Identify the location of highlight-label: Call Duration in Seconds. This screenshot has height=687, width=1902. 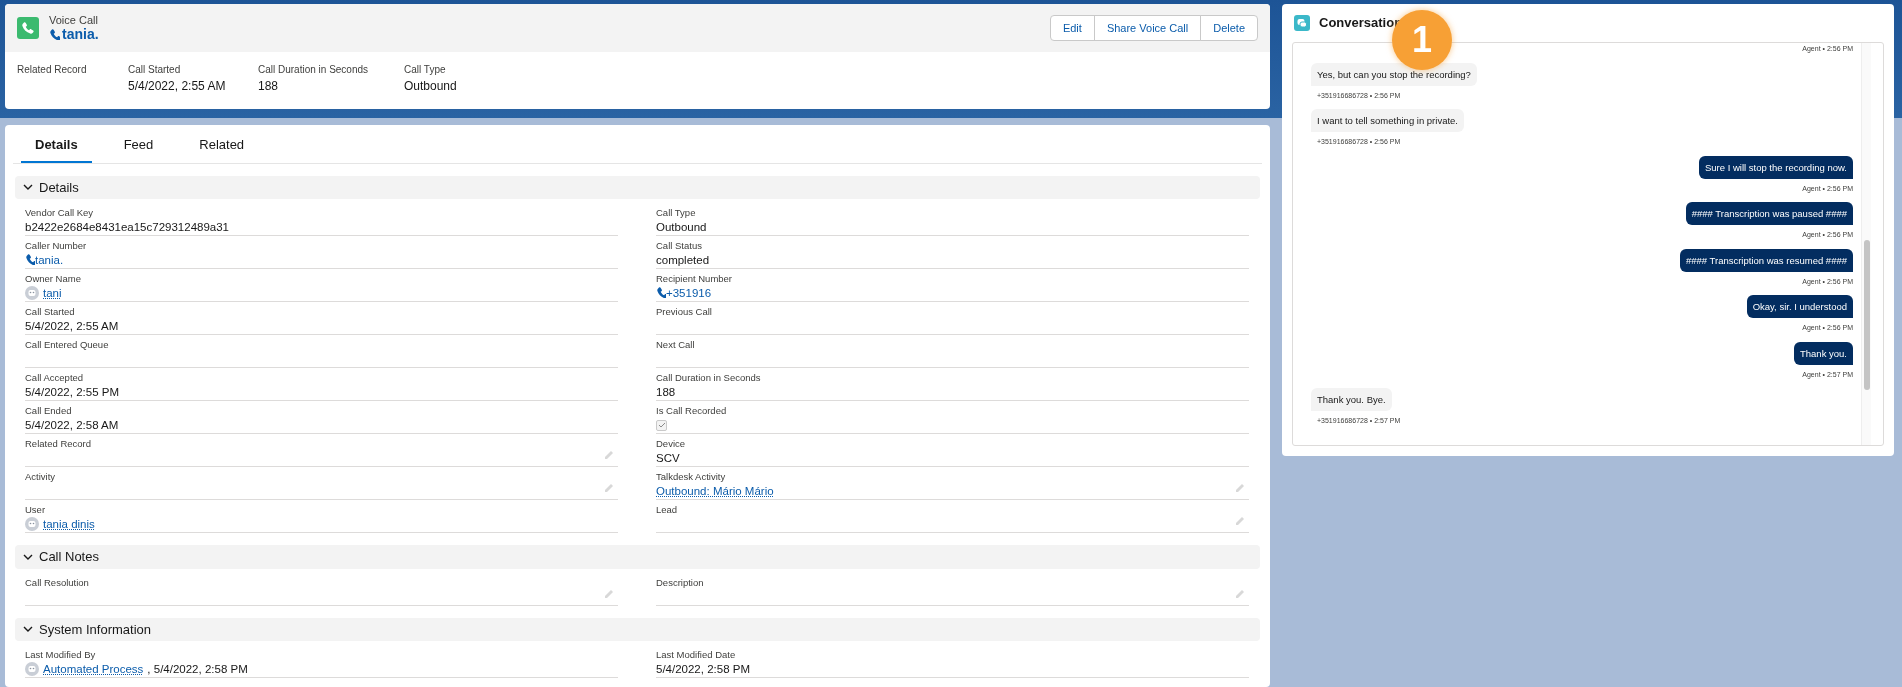
(314, 70).